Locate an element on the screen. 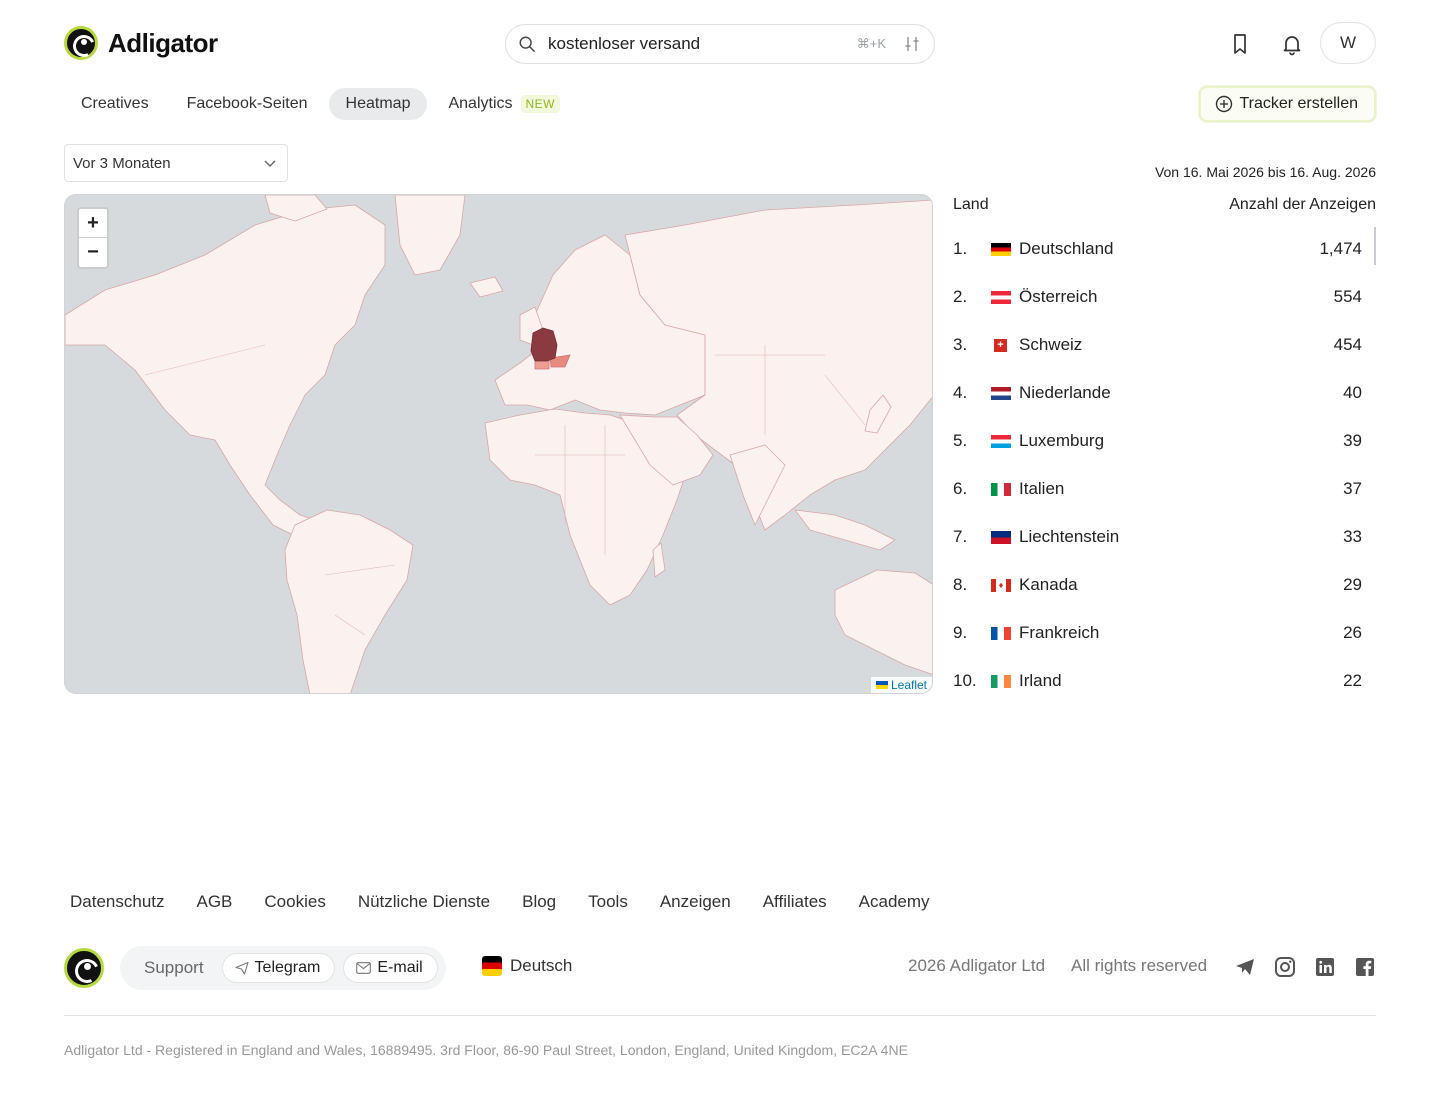  footer-link-tools: Tools is located at coordinates (608, 902).